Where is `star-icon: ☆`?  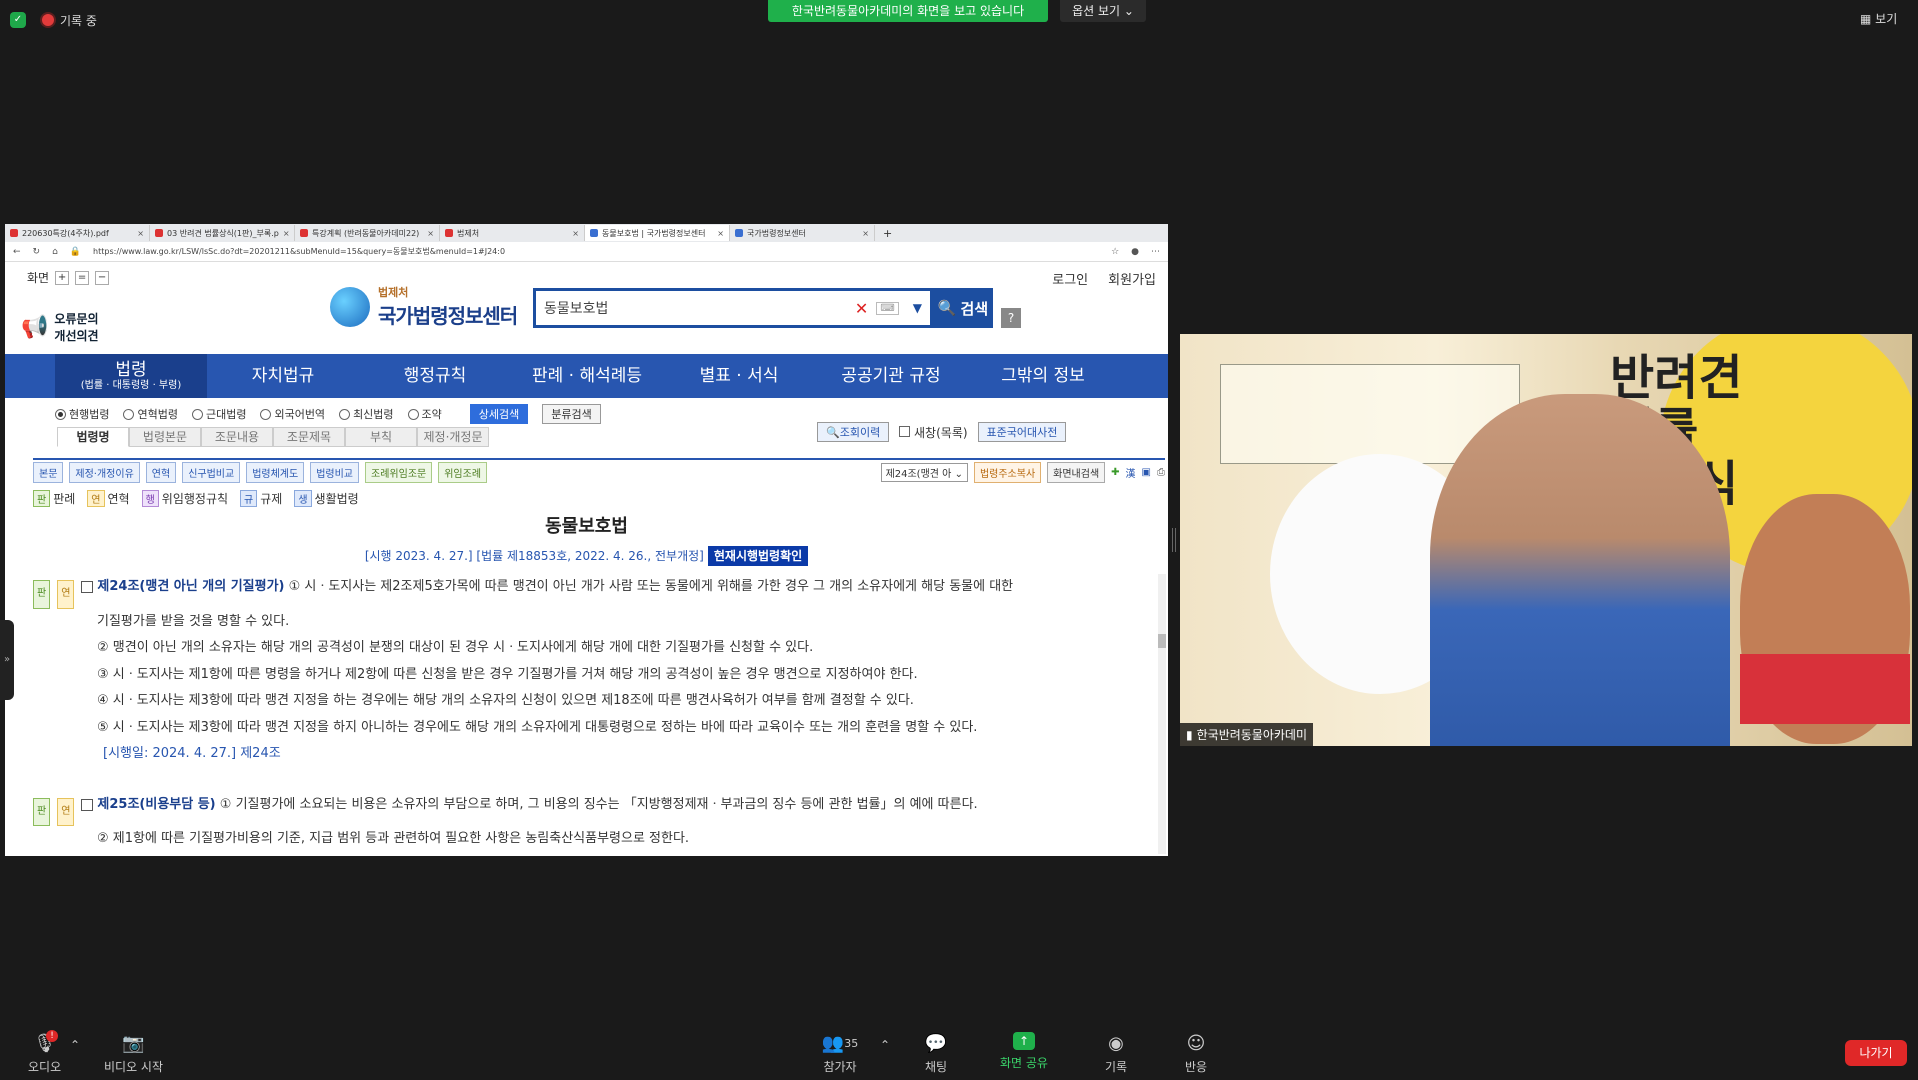 star-icon: ☆ is located at coordinates (1115, 252).